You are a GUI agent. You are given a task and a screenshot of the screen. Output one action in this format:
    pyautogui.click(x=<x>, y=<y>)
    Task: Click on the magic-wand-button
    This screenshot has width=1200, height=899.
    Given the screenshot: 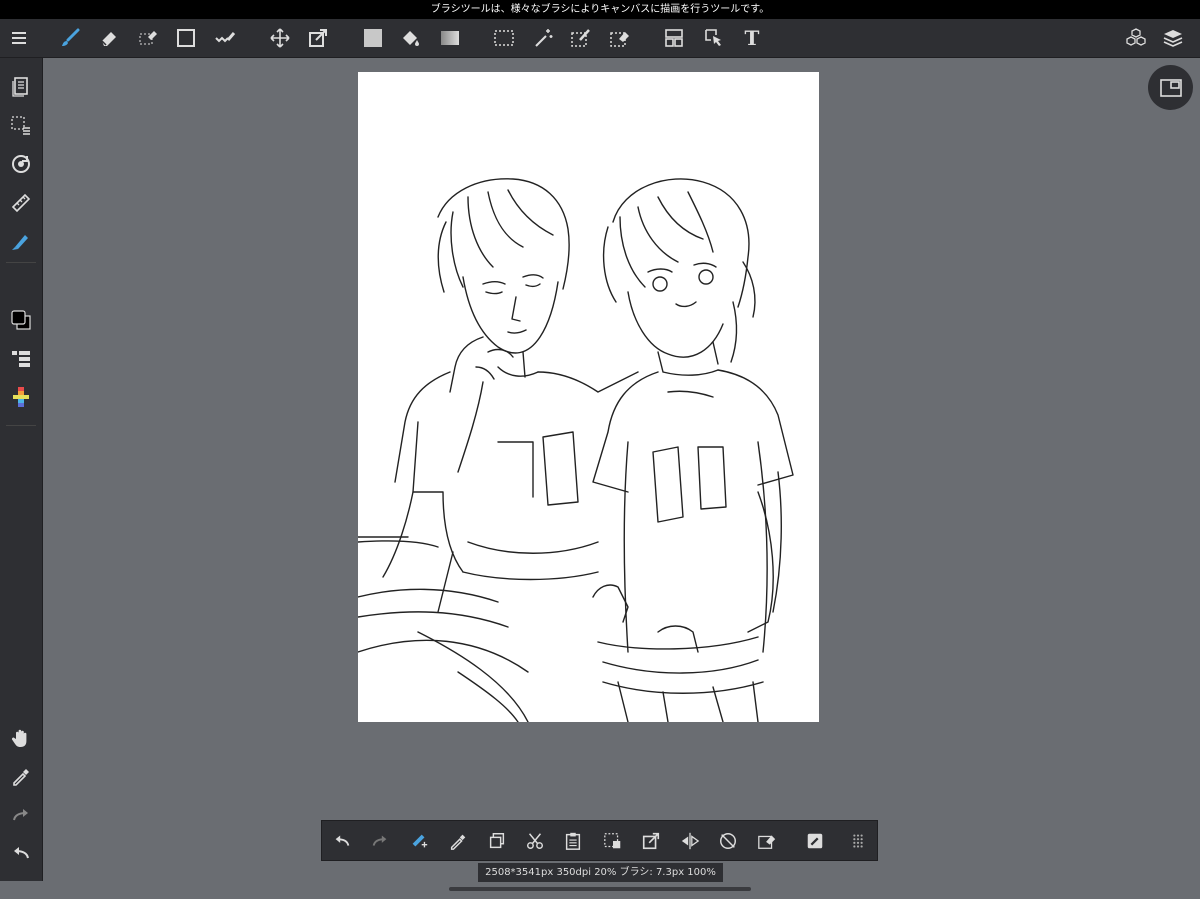 What is the action you would take?
    pyautogui.click(x=543, y=38)
    